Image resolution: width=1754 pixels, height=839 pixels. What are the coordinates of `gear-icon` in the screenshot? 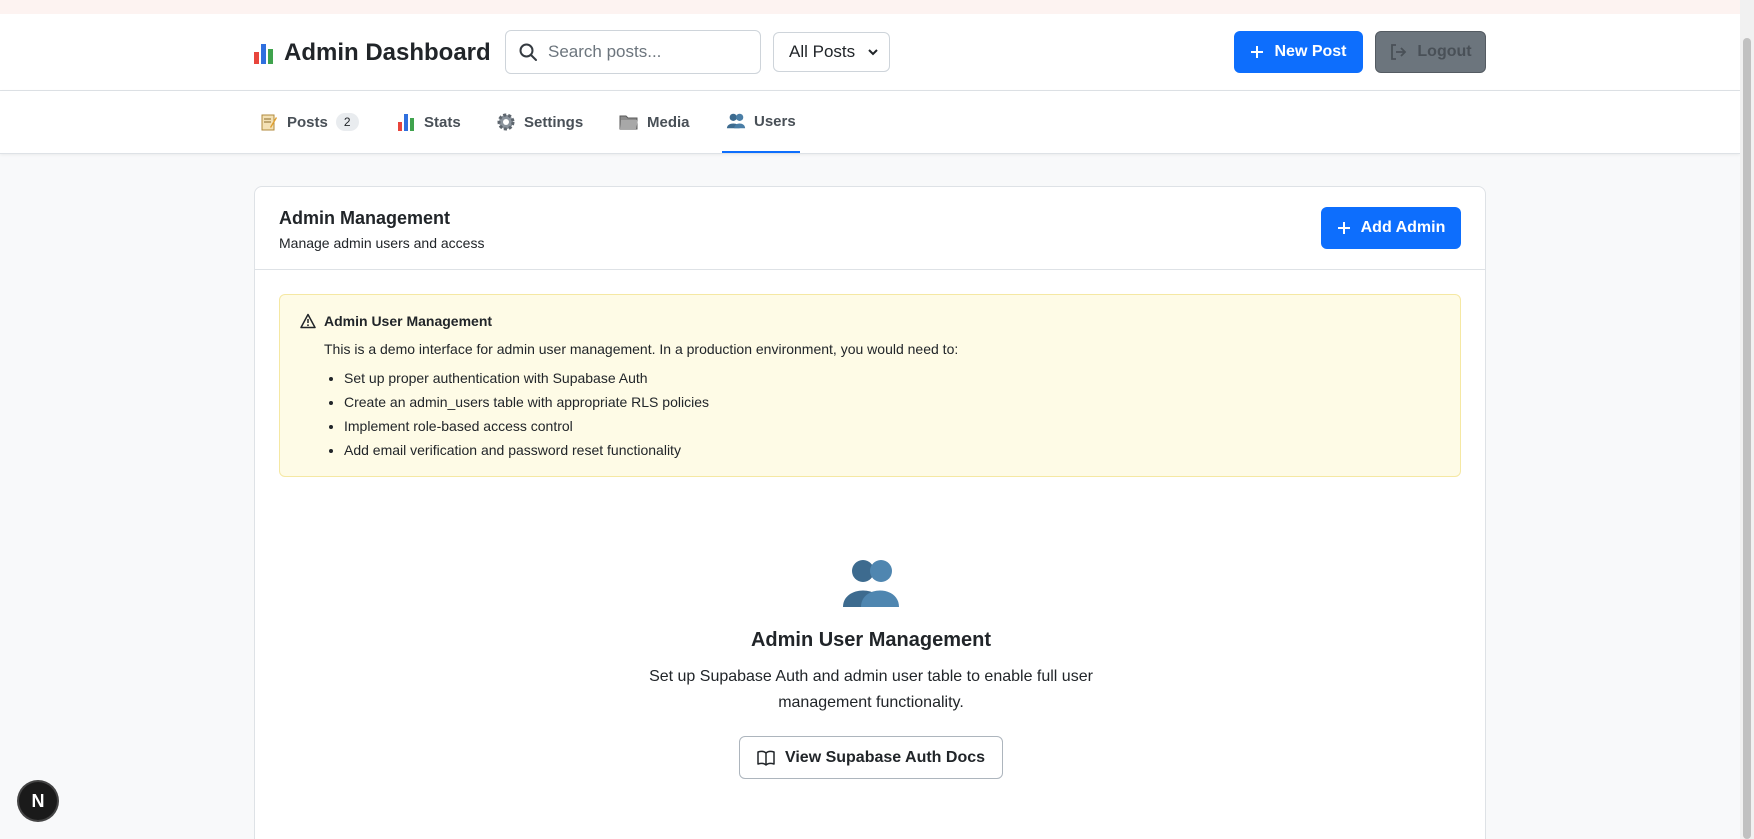 It's located at (506, 122).